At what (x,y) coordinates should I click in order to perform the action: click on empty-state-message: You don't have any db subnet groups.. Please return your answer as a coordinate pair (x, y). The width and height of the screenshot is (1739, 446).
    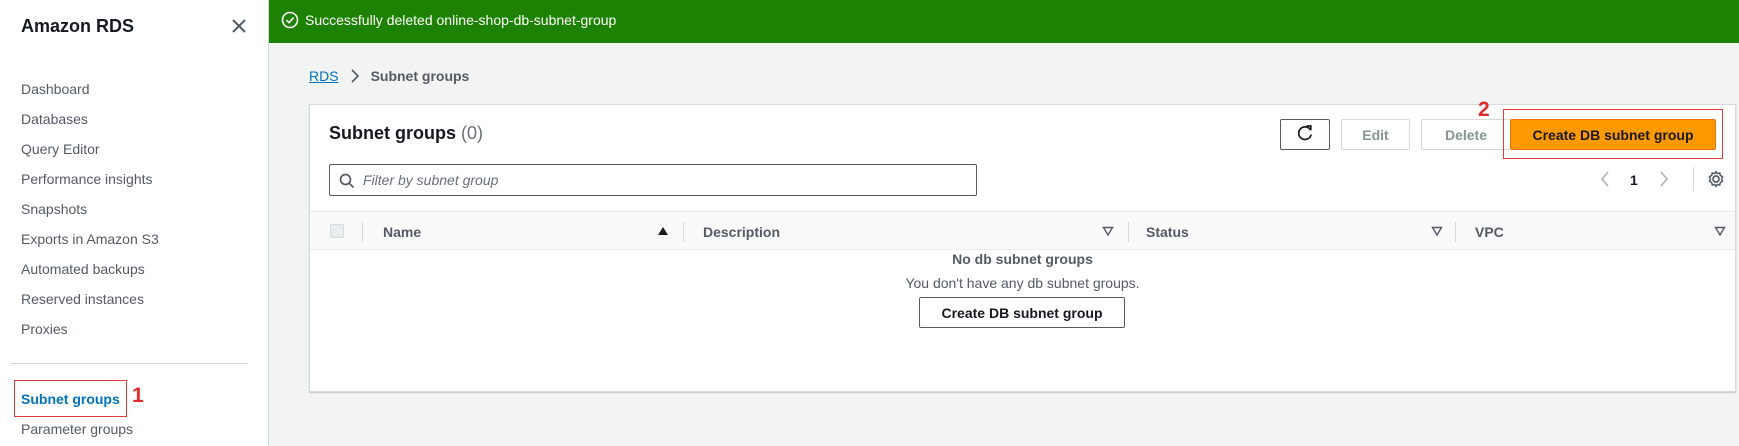
    Looking at the image, I should click on (1022, 283).